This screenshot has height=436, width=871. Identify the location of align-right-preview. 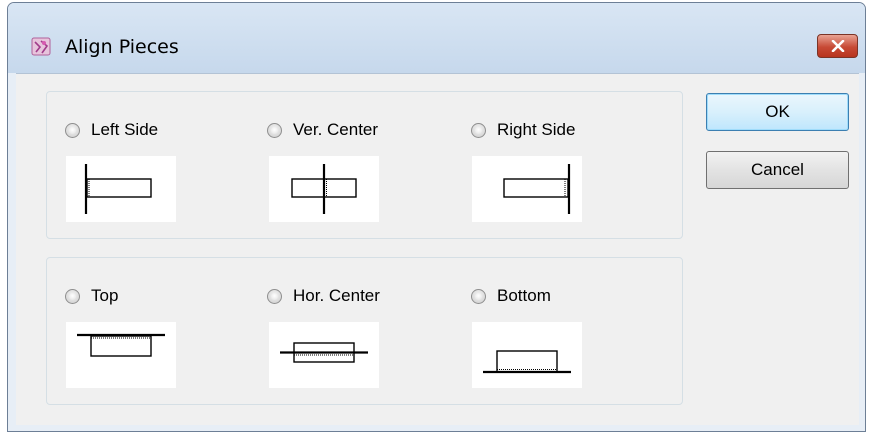
(527, 189).